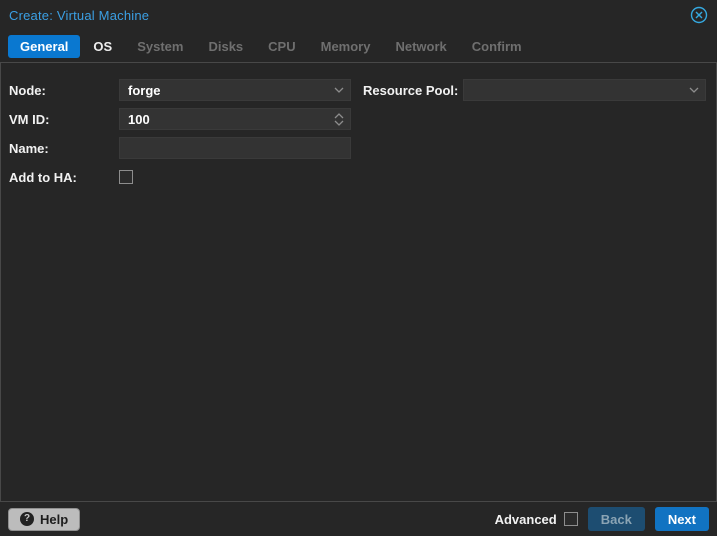 This screenshot has height=536, width=717. What do you see at coordinates (339, 115) in the screenshot?
I see `spinner-up-icon` at bounding box center [339, 115].